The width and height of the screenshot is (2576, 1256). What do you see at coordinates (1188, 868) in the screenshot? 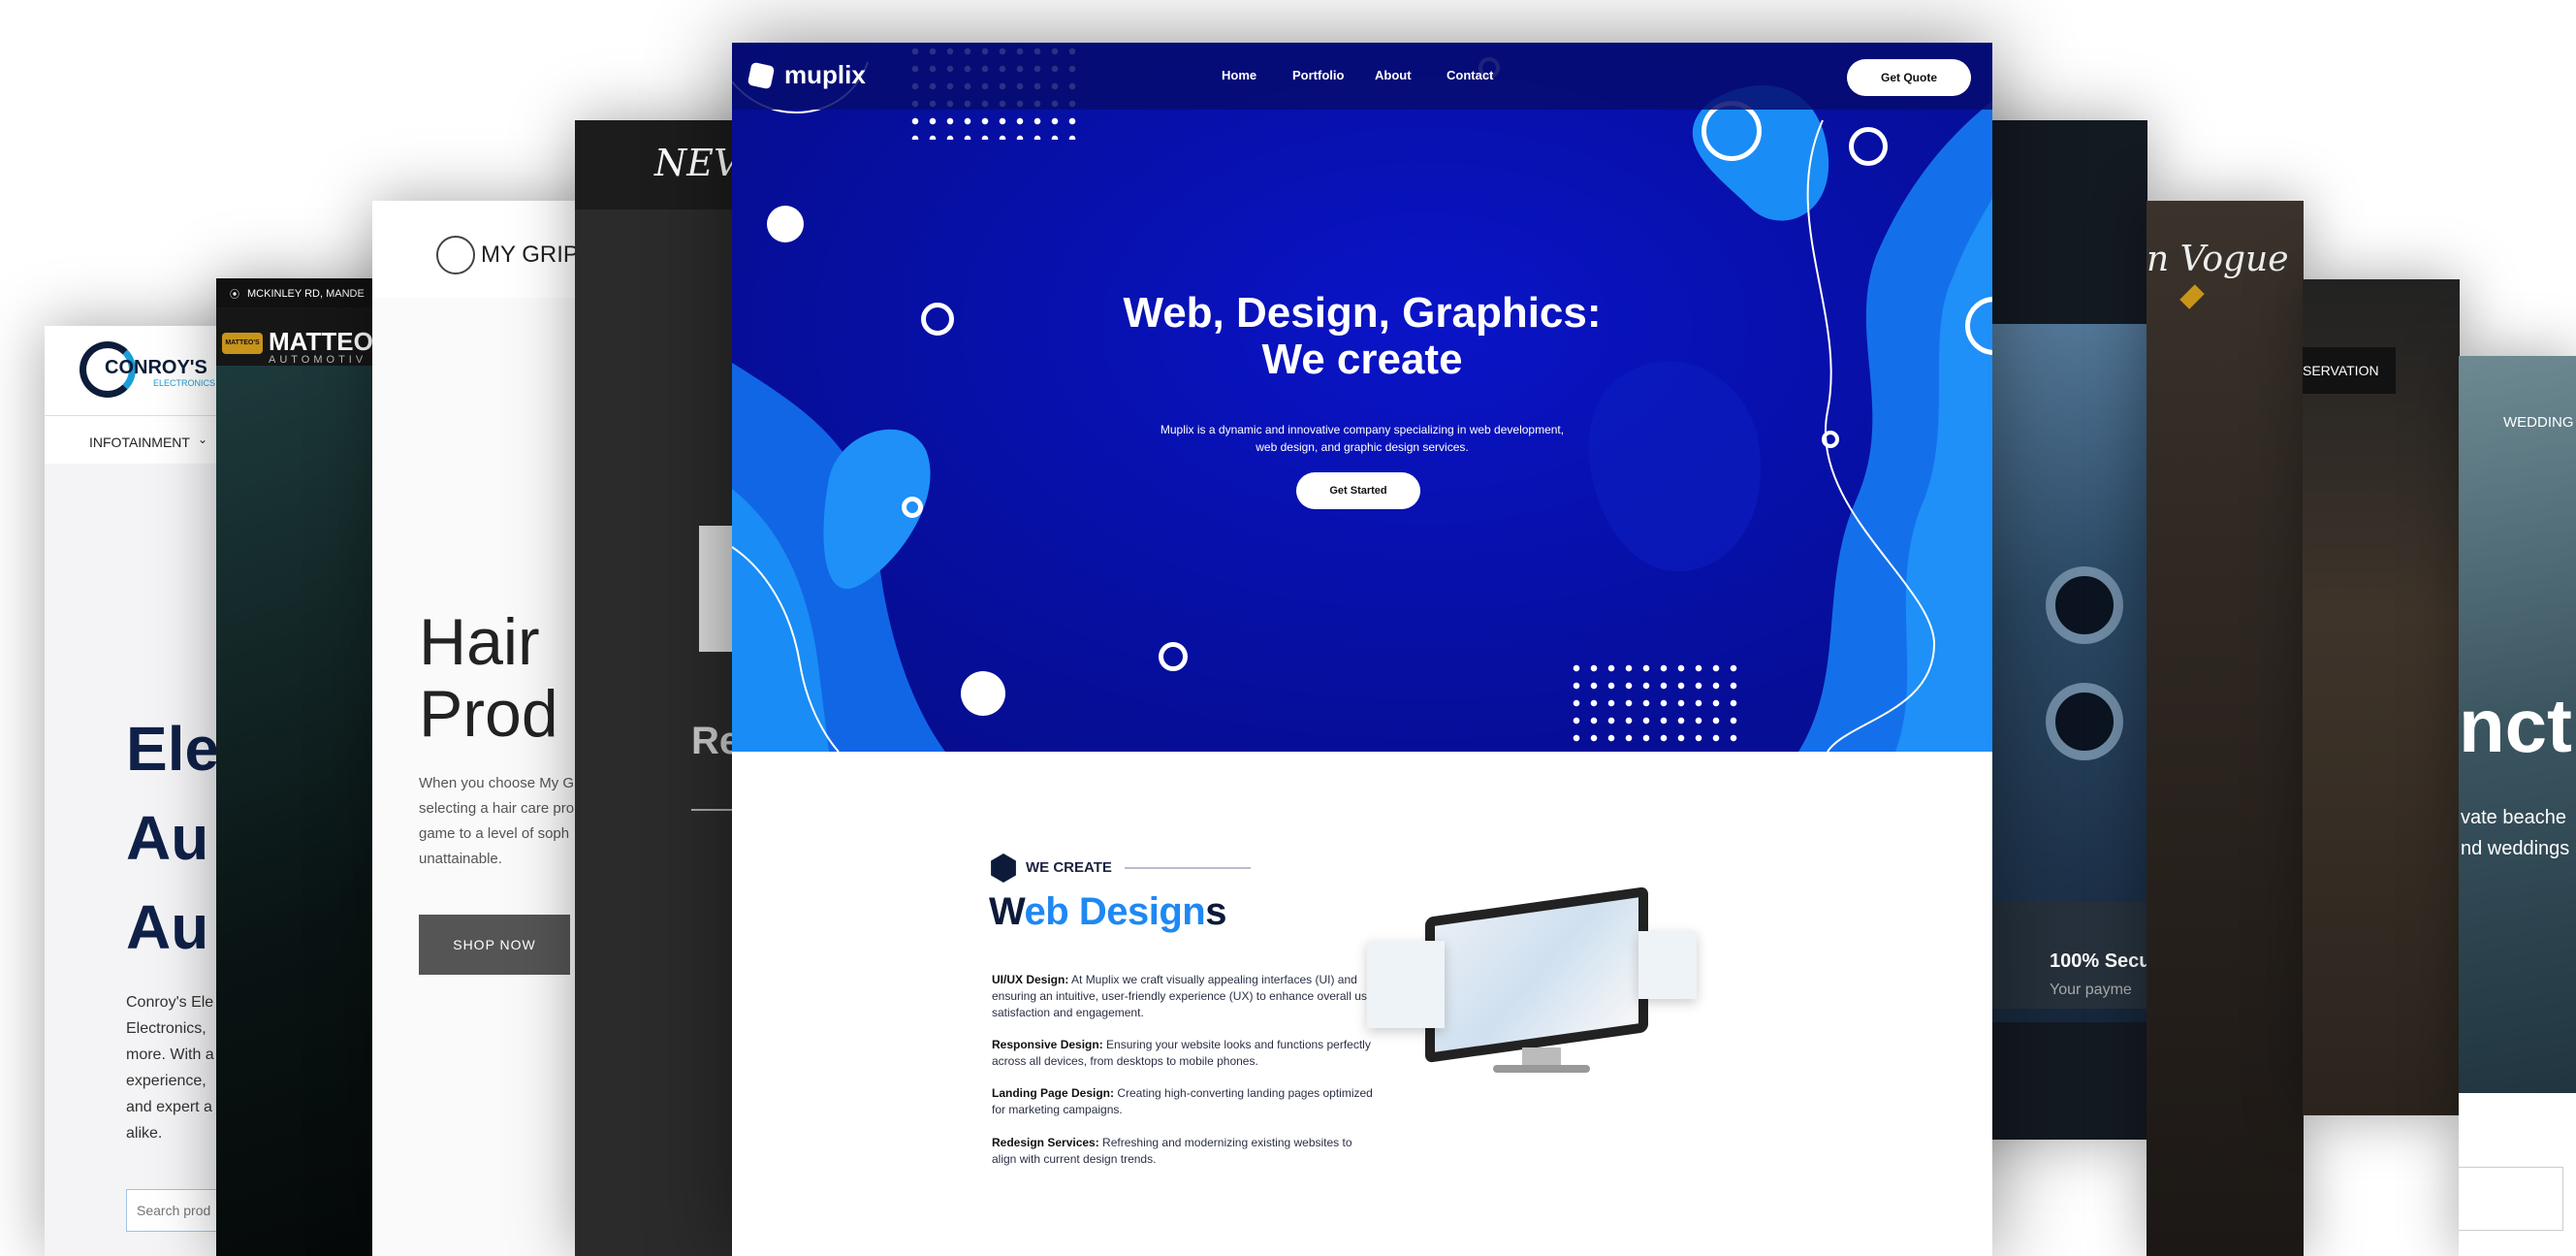
I see `section-label-line` at bounding box center [1188, 868].